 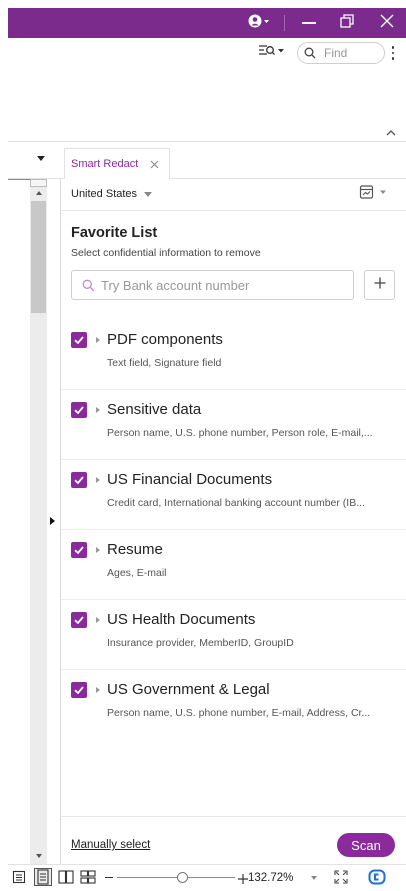 What do you see at coordinates (165, 339) in the screenshot?
I see `item-title: PDF components` at bounding box center [165, 339].